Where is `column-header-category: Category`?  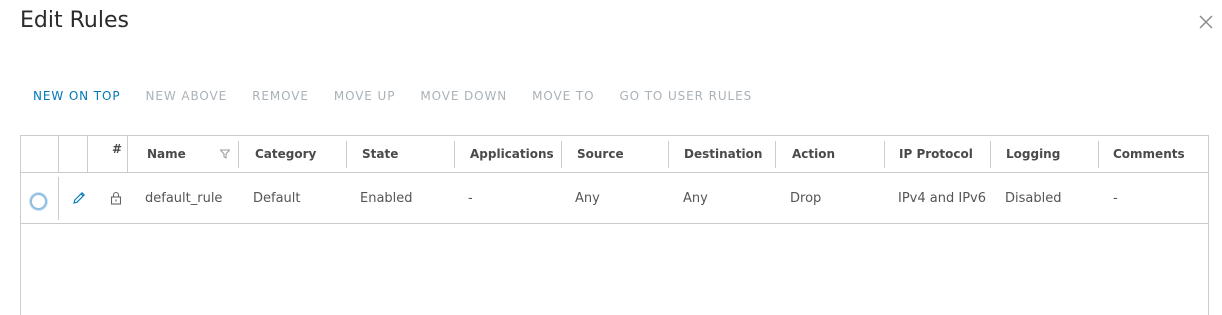 column-header-category: Category is located at coordinates (285, 154).